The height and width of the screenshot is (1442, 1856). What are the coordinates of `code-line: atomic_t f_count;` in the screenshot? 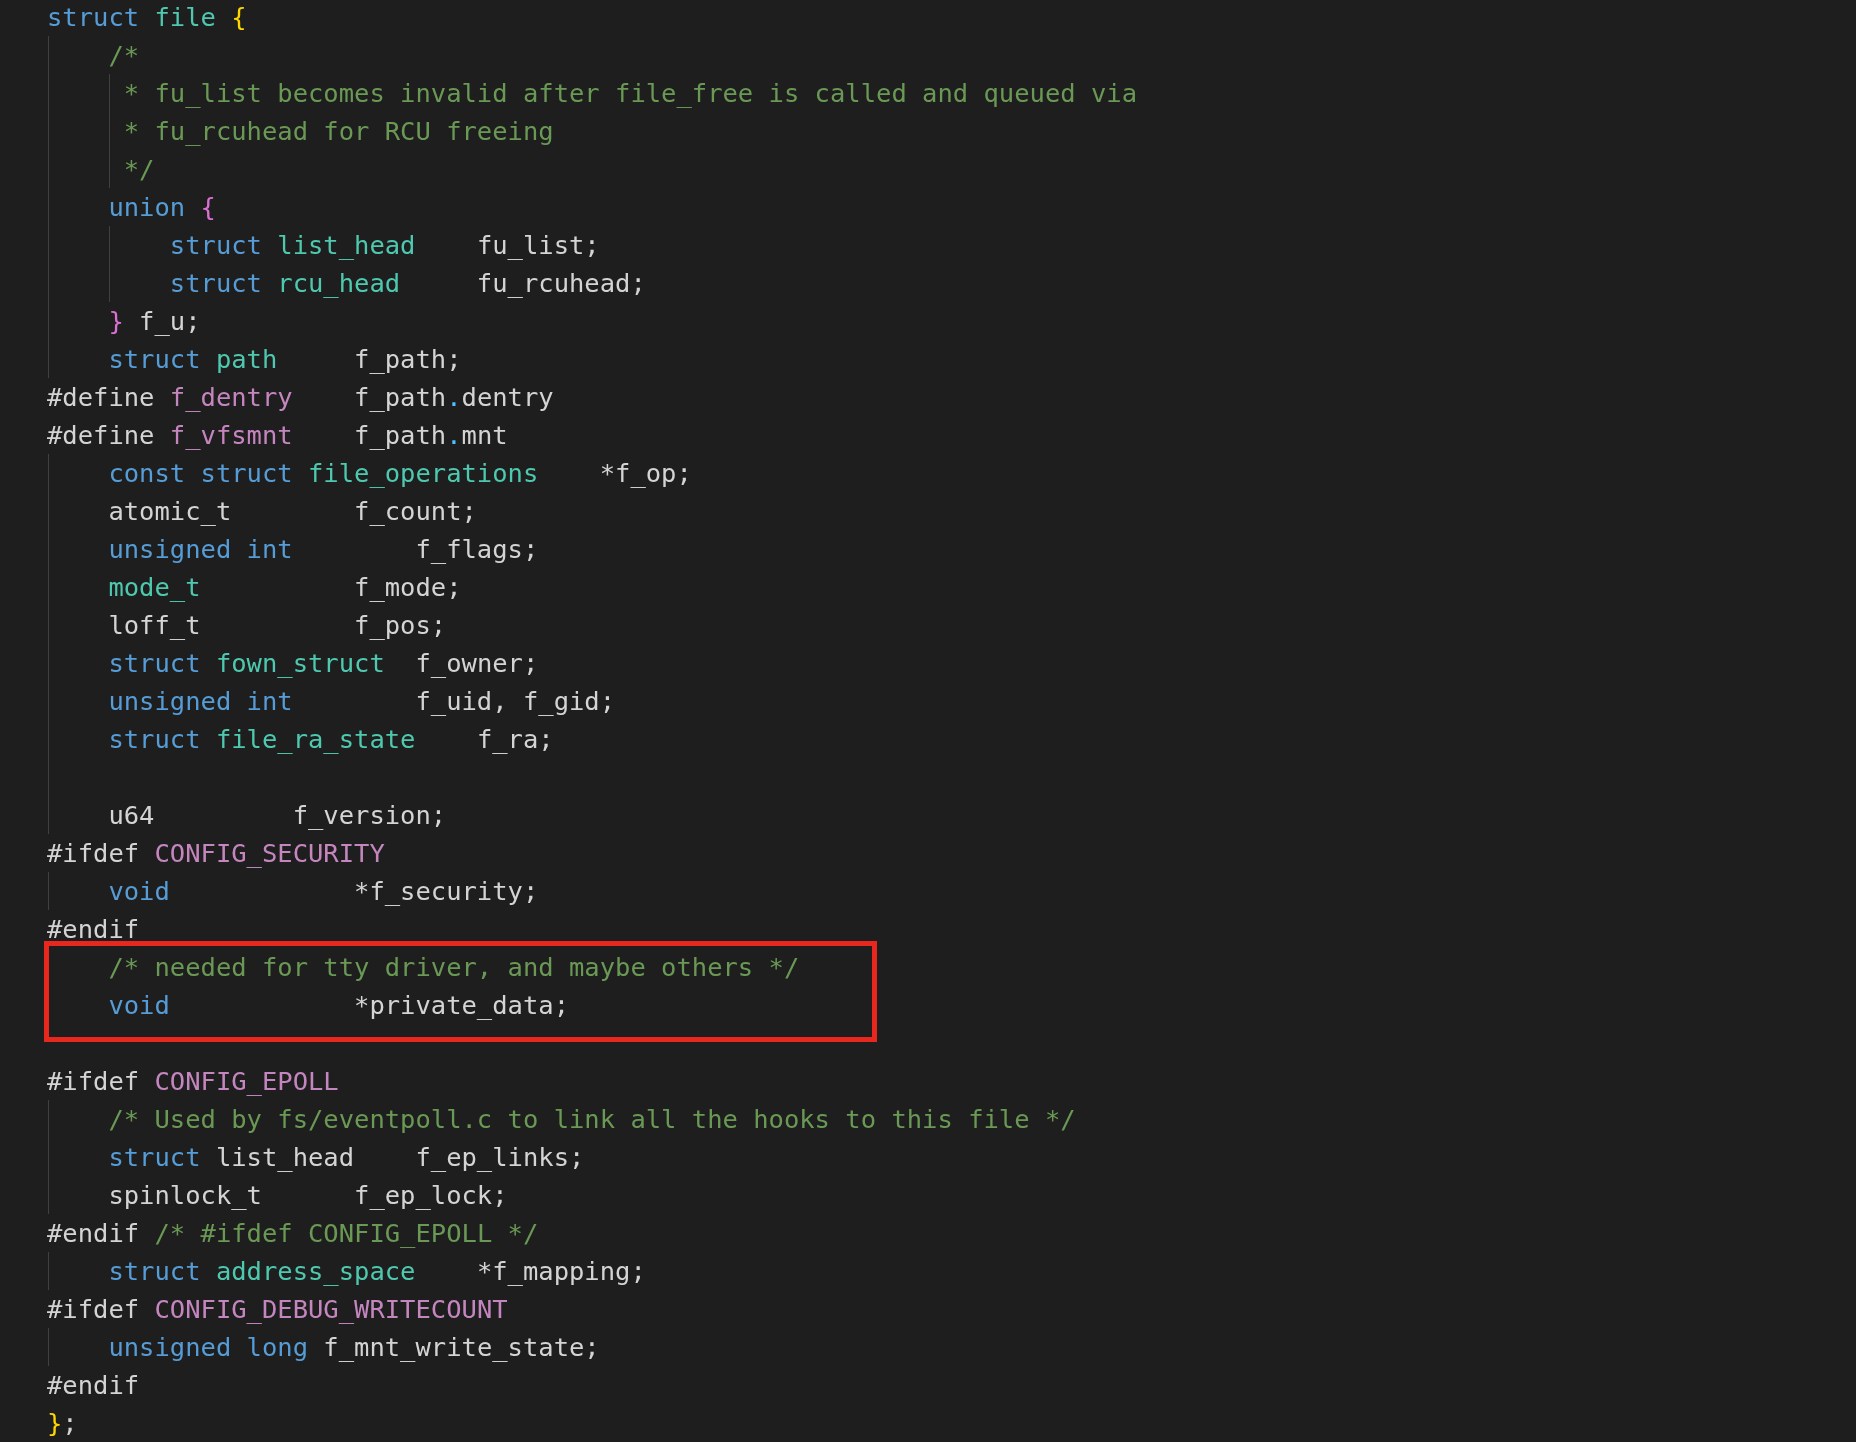 It's located at (292, 511).